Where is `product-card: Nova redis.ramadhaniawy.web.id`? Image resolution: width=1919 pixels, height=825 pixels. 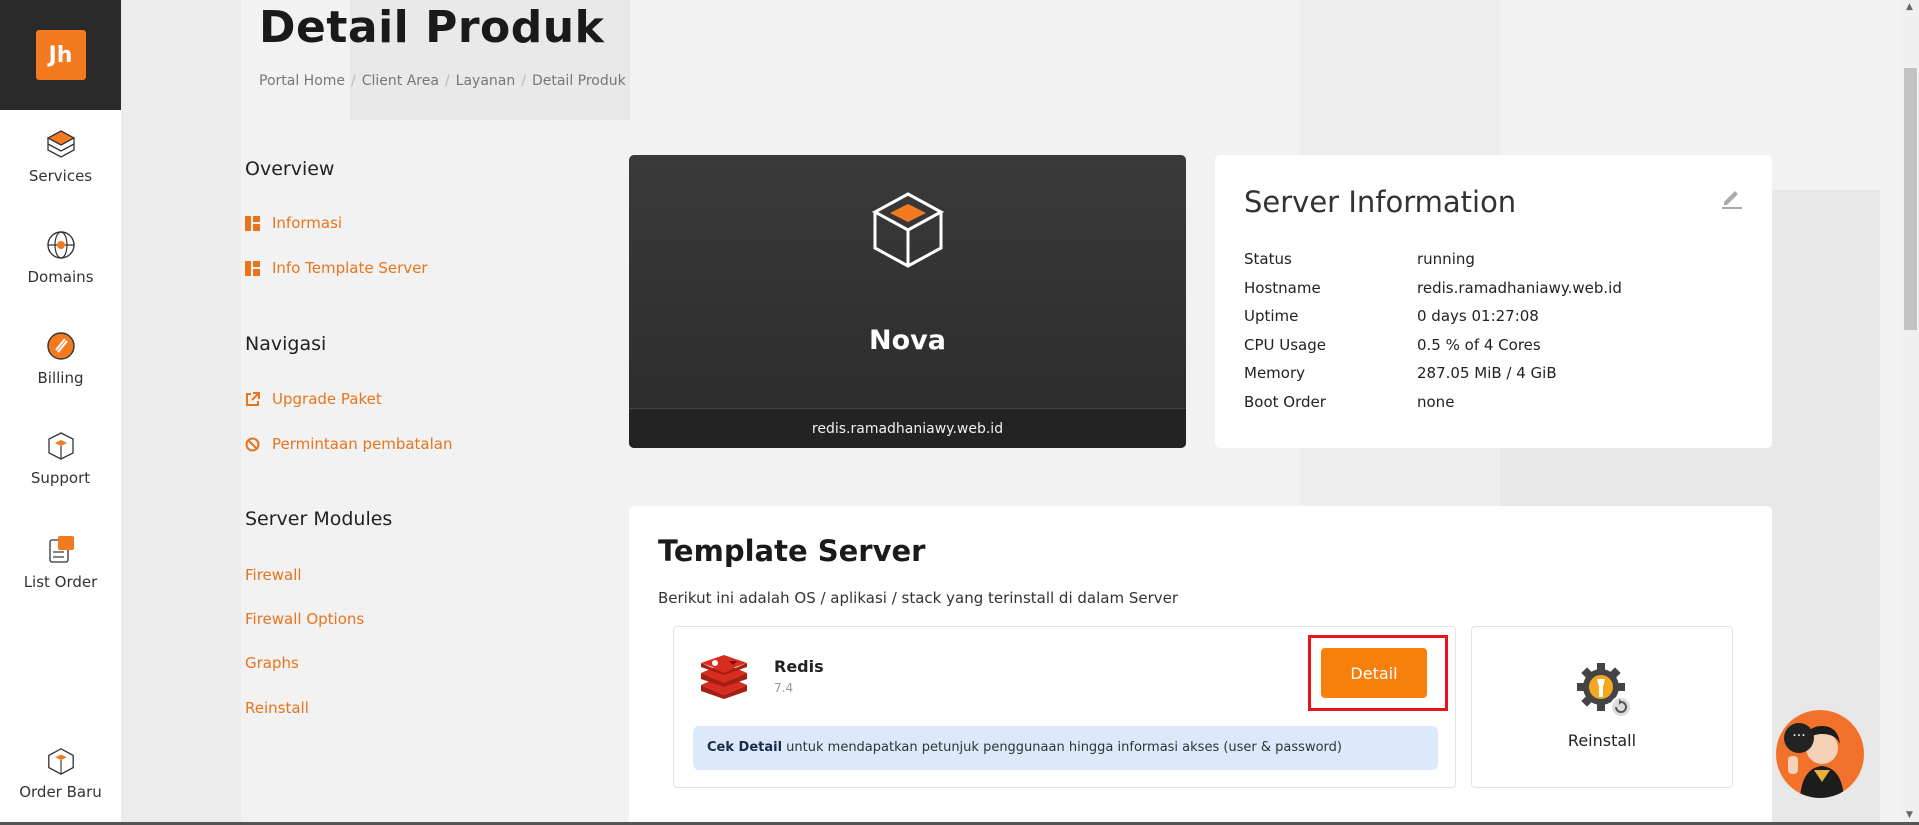 product-card: Nova redis.ramadhaniawy.web.id is located at coordinates (907, 301).